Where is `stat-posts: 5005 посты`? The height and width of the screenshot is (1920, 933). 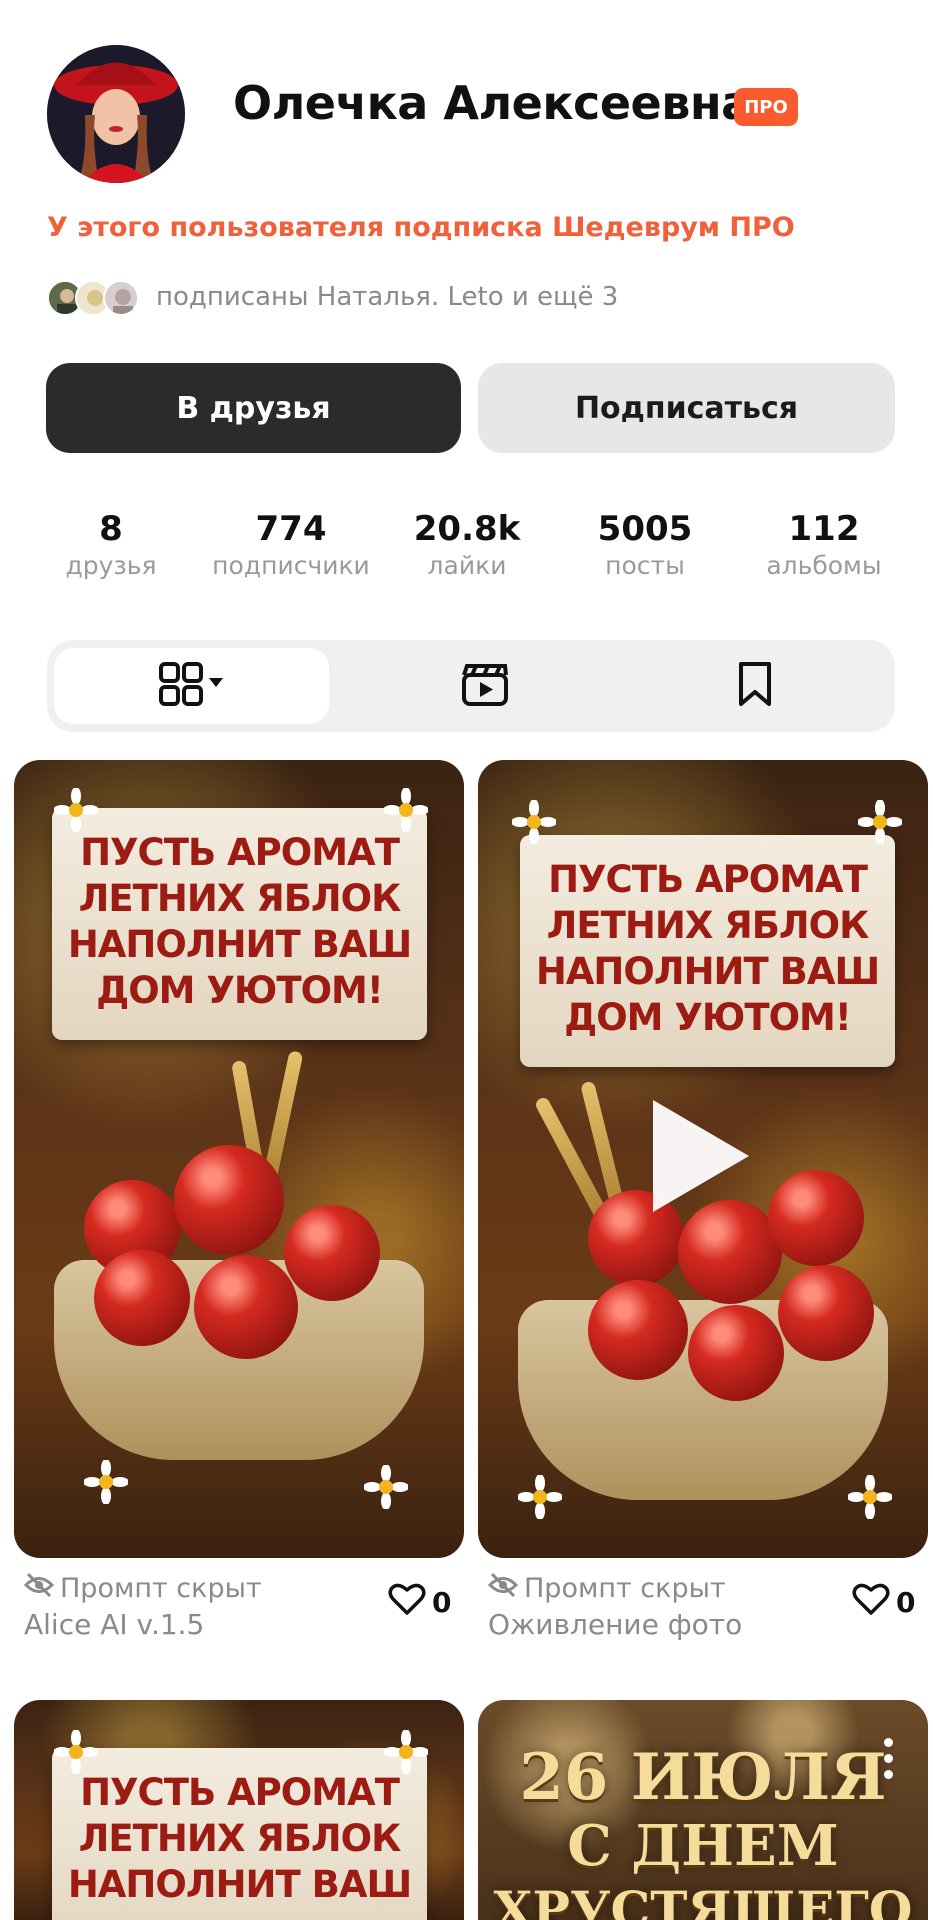
stat-posts: 5005 посты is located at coordinates (645, 545).